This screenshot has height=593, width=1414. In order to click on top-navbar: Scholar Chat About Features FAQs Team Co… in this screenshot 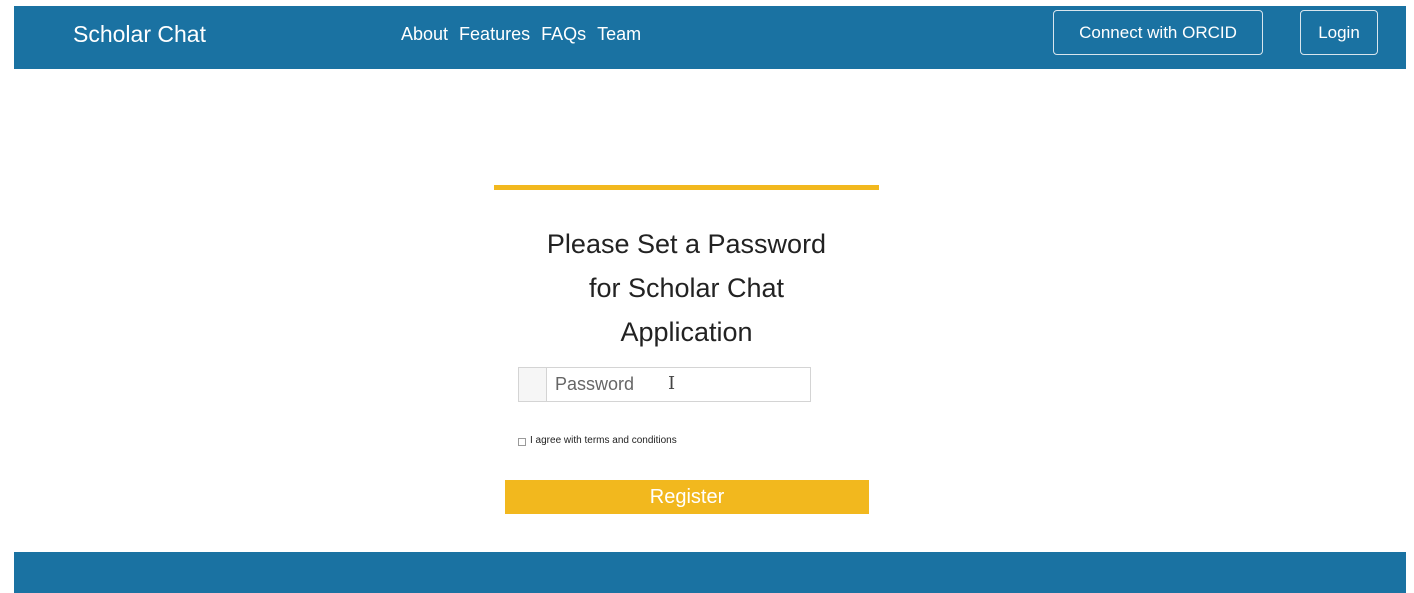, I will do `click(710, 37)`.